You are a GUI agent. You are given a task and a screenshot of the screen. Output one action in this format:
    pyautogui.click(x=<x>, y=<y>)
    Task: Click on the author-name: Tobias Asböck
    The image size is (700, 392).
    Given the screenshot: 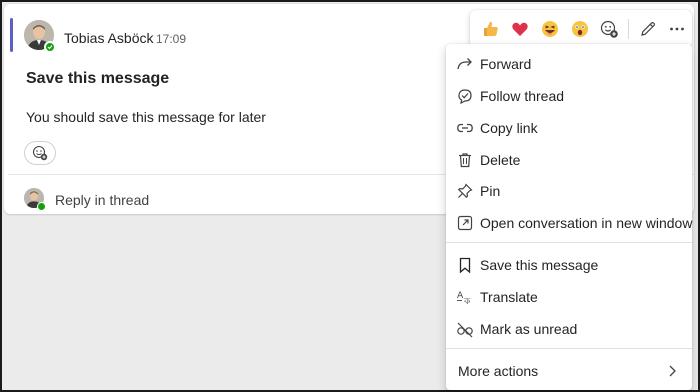 What is the action you would take?
    pyautogui.click(x=109, y=38)
    